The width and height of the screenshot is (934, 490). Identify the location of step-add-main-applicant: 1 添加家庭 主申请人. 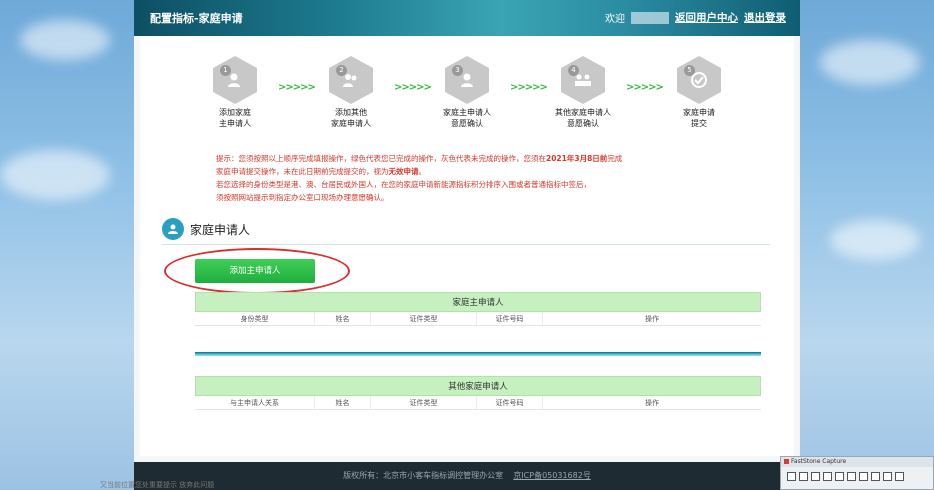
(235, 92).